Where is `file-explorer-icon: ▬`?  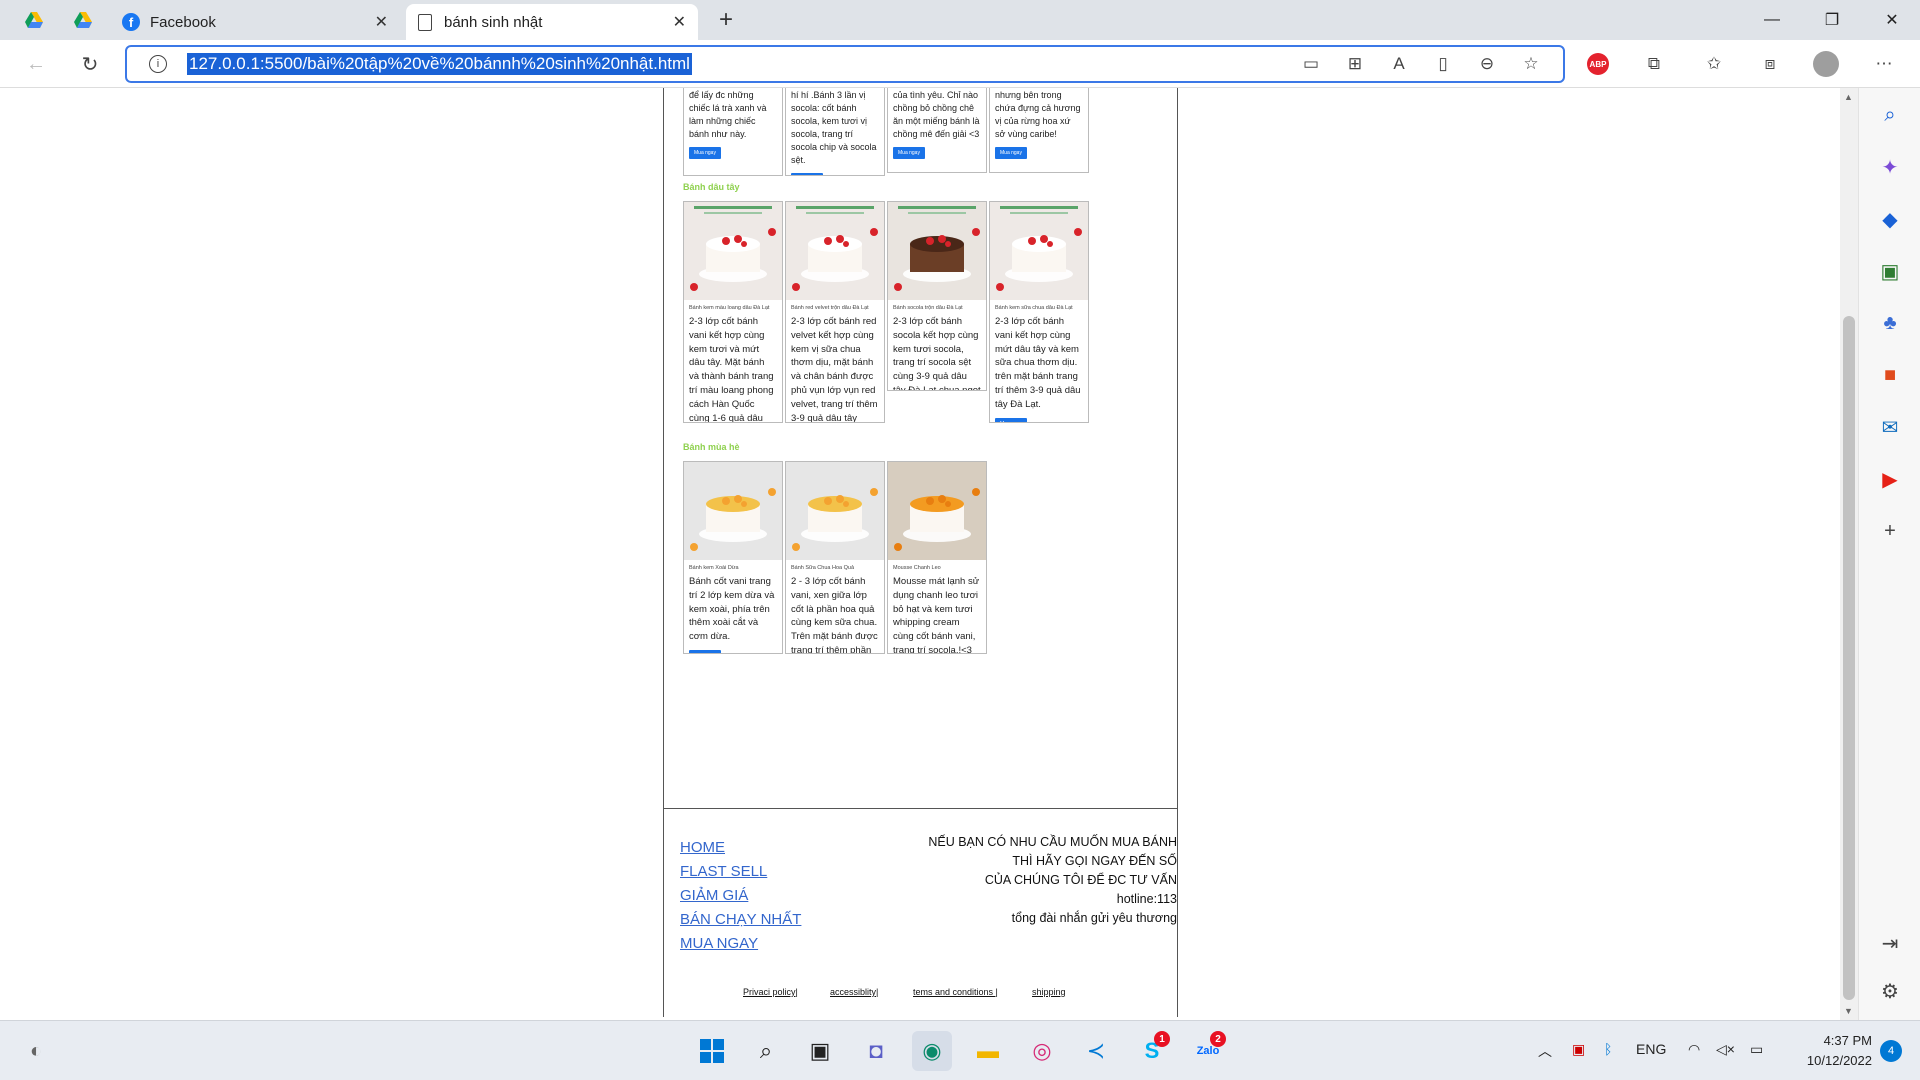
file-explorer-icon: ▬ is located at coordinates (988, 1051).